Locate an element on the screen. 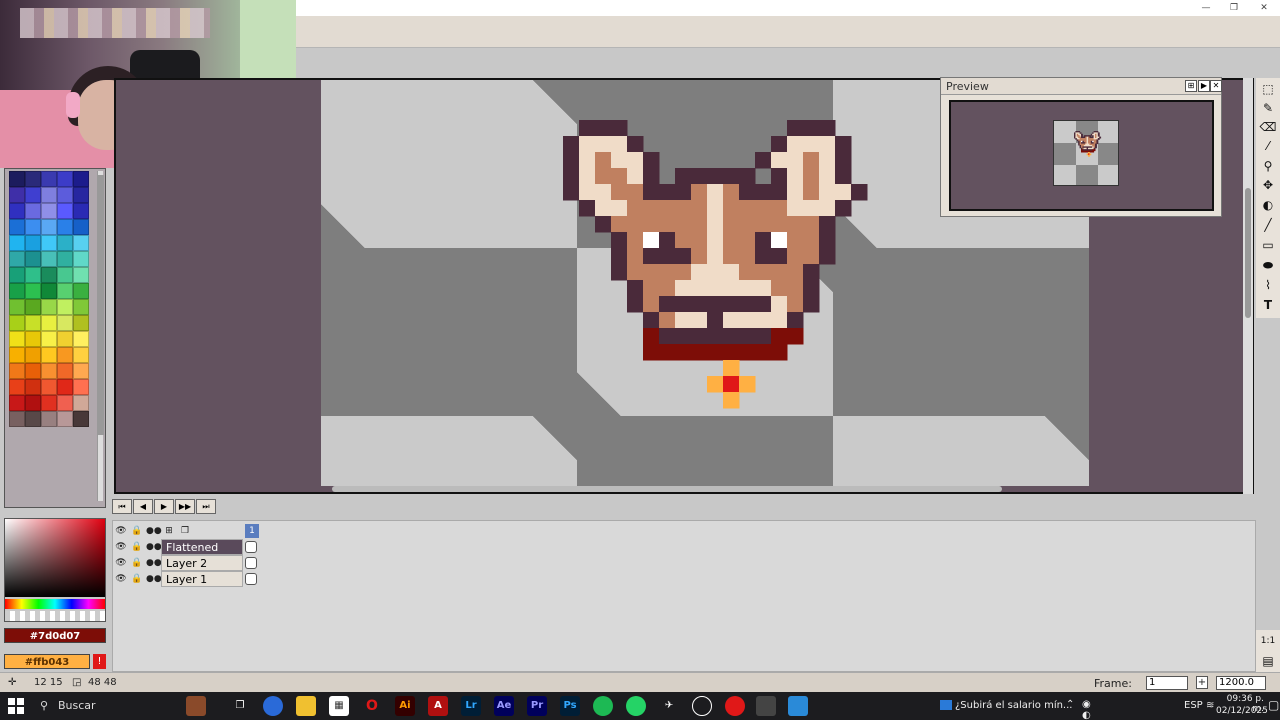 The height and width of the screenshot is (720, 1280). spotify-icon is located at coordinates (603, 706).